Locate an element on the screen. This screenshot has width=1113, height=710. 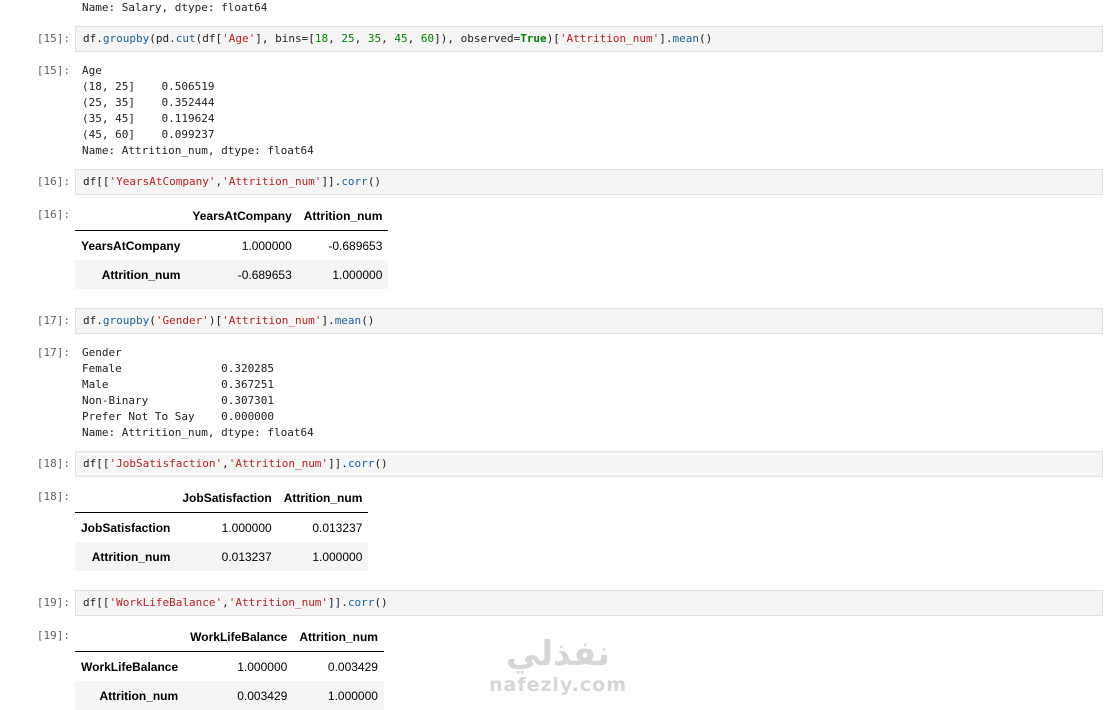
string-token: 'YearsAtCompany' is located at coordinates (163, 181).